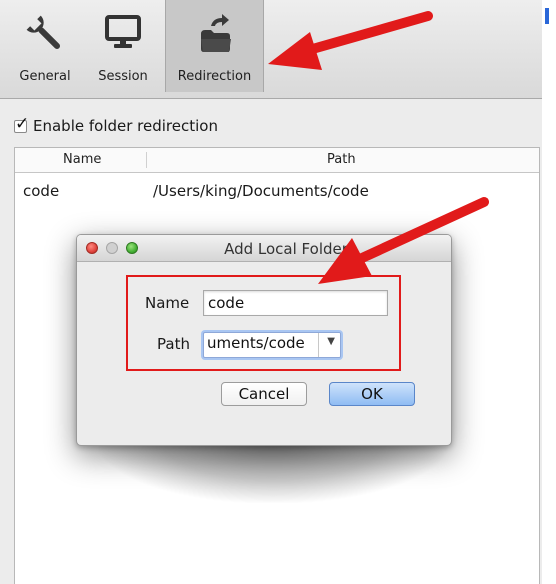  I want to click on annotation-arrow-redirection, so click(350, 40).